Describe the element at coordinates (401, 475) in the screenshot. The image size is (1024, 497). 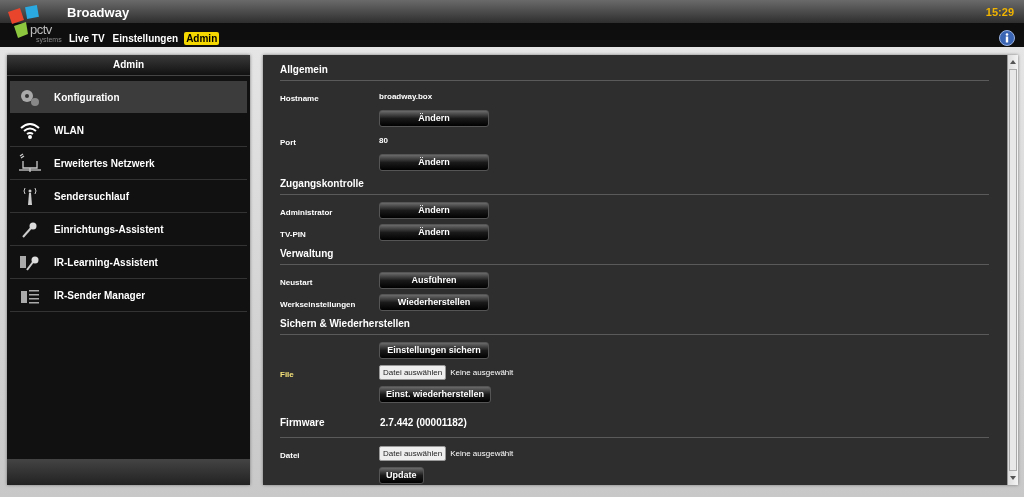
I see `action-button: Update` at that location.